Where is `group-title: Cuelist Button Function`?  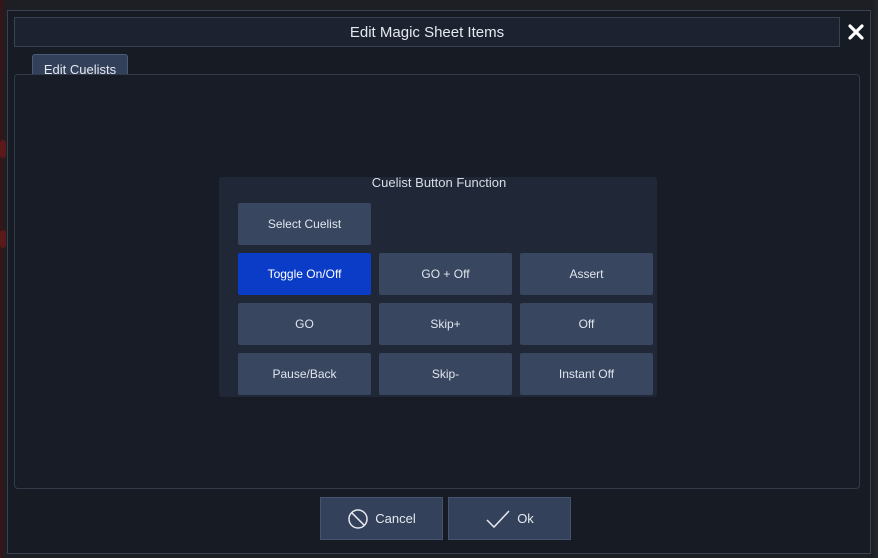
group-title: Cuelist Button Function is located at coordinates (439, 182).